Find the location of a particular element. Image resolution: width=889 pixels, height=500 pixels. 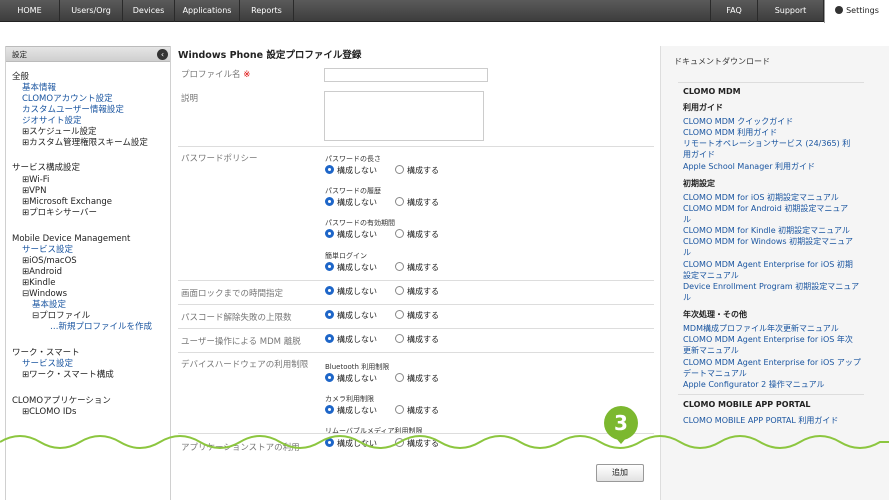

sidebar-item-android: ⊞Android is located at coordinates (42, 272).